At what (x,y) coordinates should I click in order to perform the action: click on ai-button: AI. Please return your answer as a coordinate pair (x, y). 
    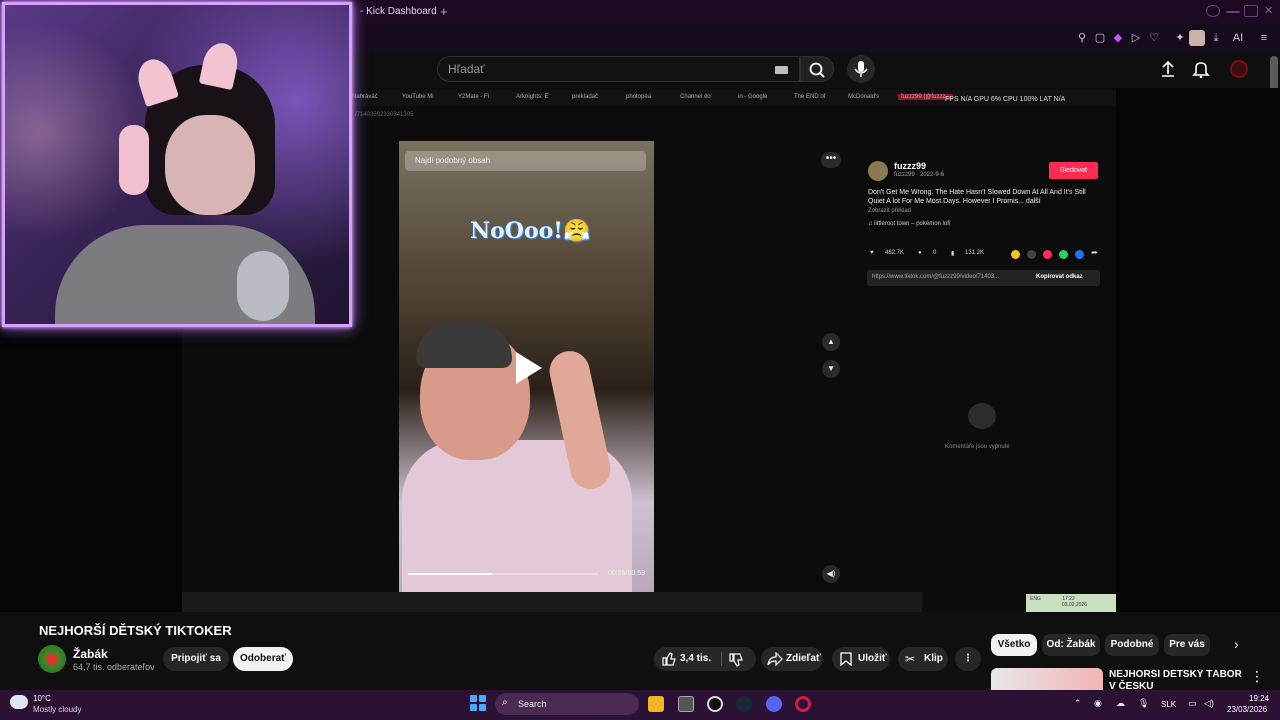
    Looking at the image, I should click on (1238, 38).